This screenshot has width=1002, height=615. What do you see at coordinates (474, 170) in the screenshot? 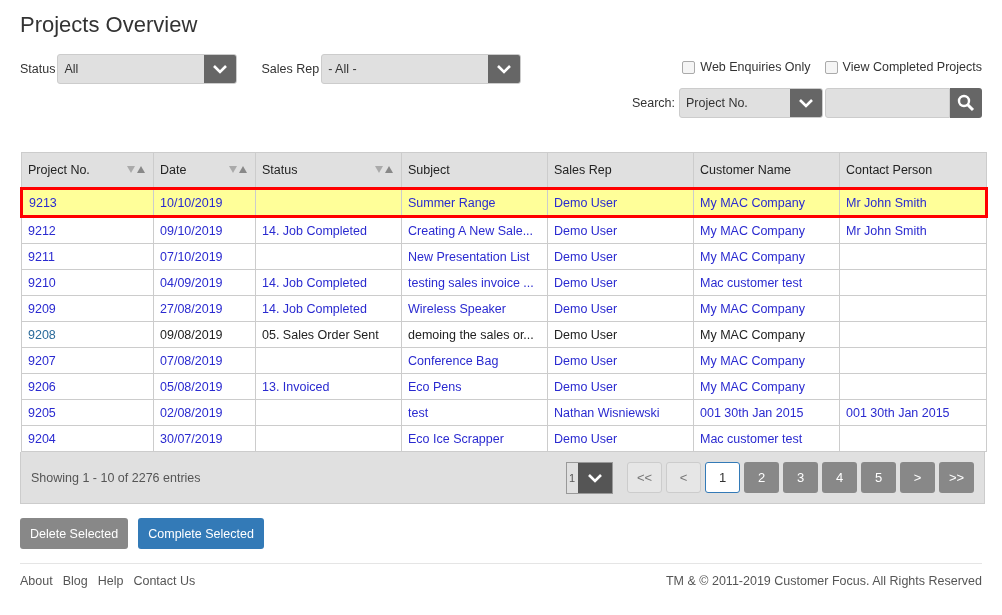
I see `column-header: Subject` at bounding box center [474, 170].